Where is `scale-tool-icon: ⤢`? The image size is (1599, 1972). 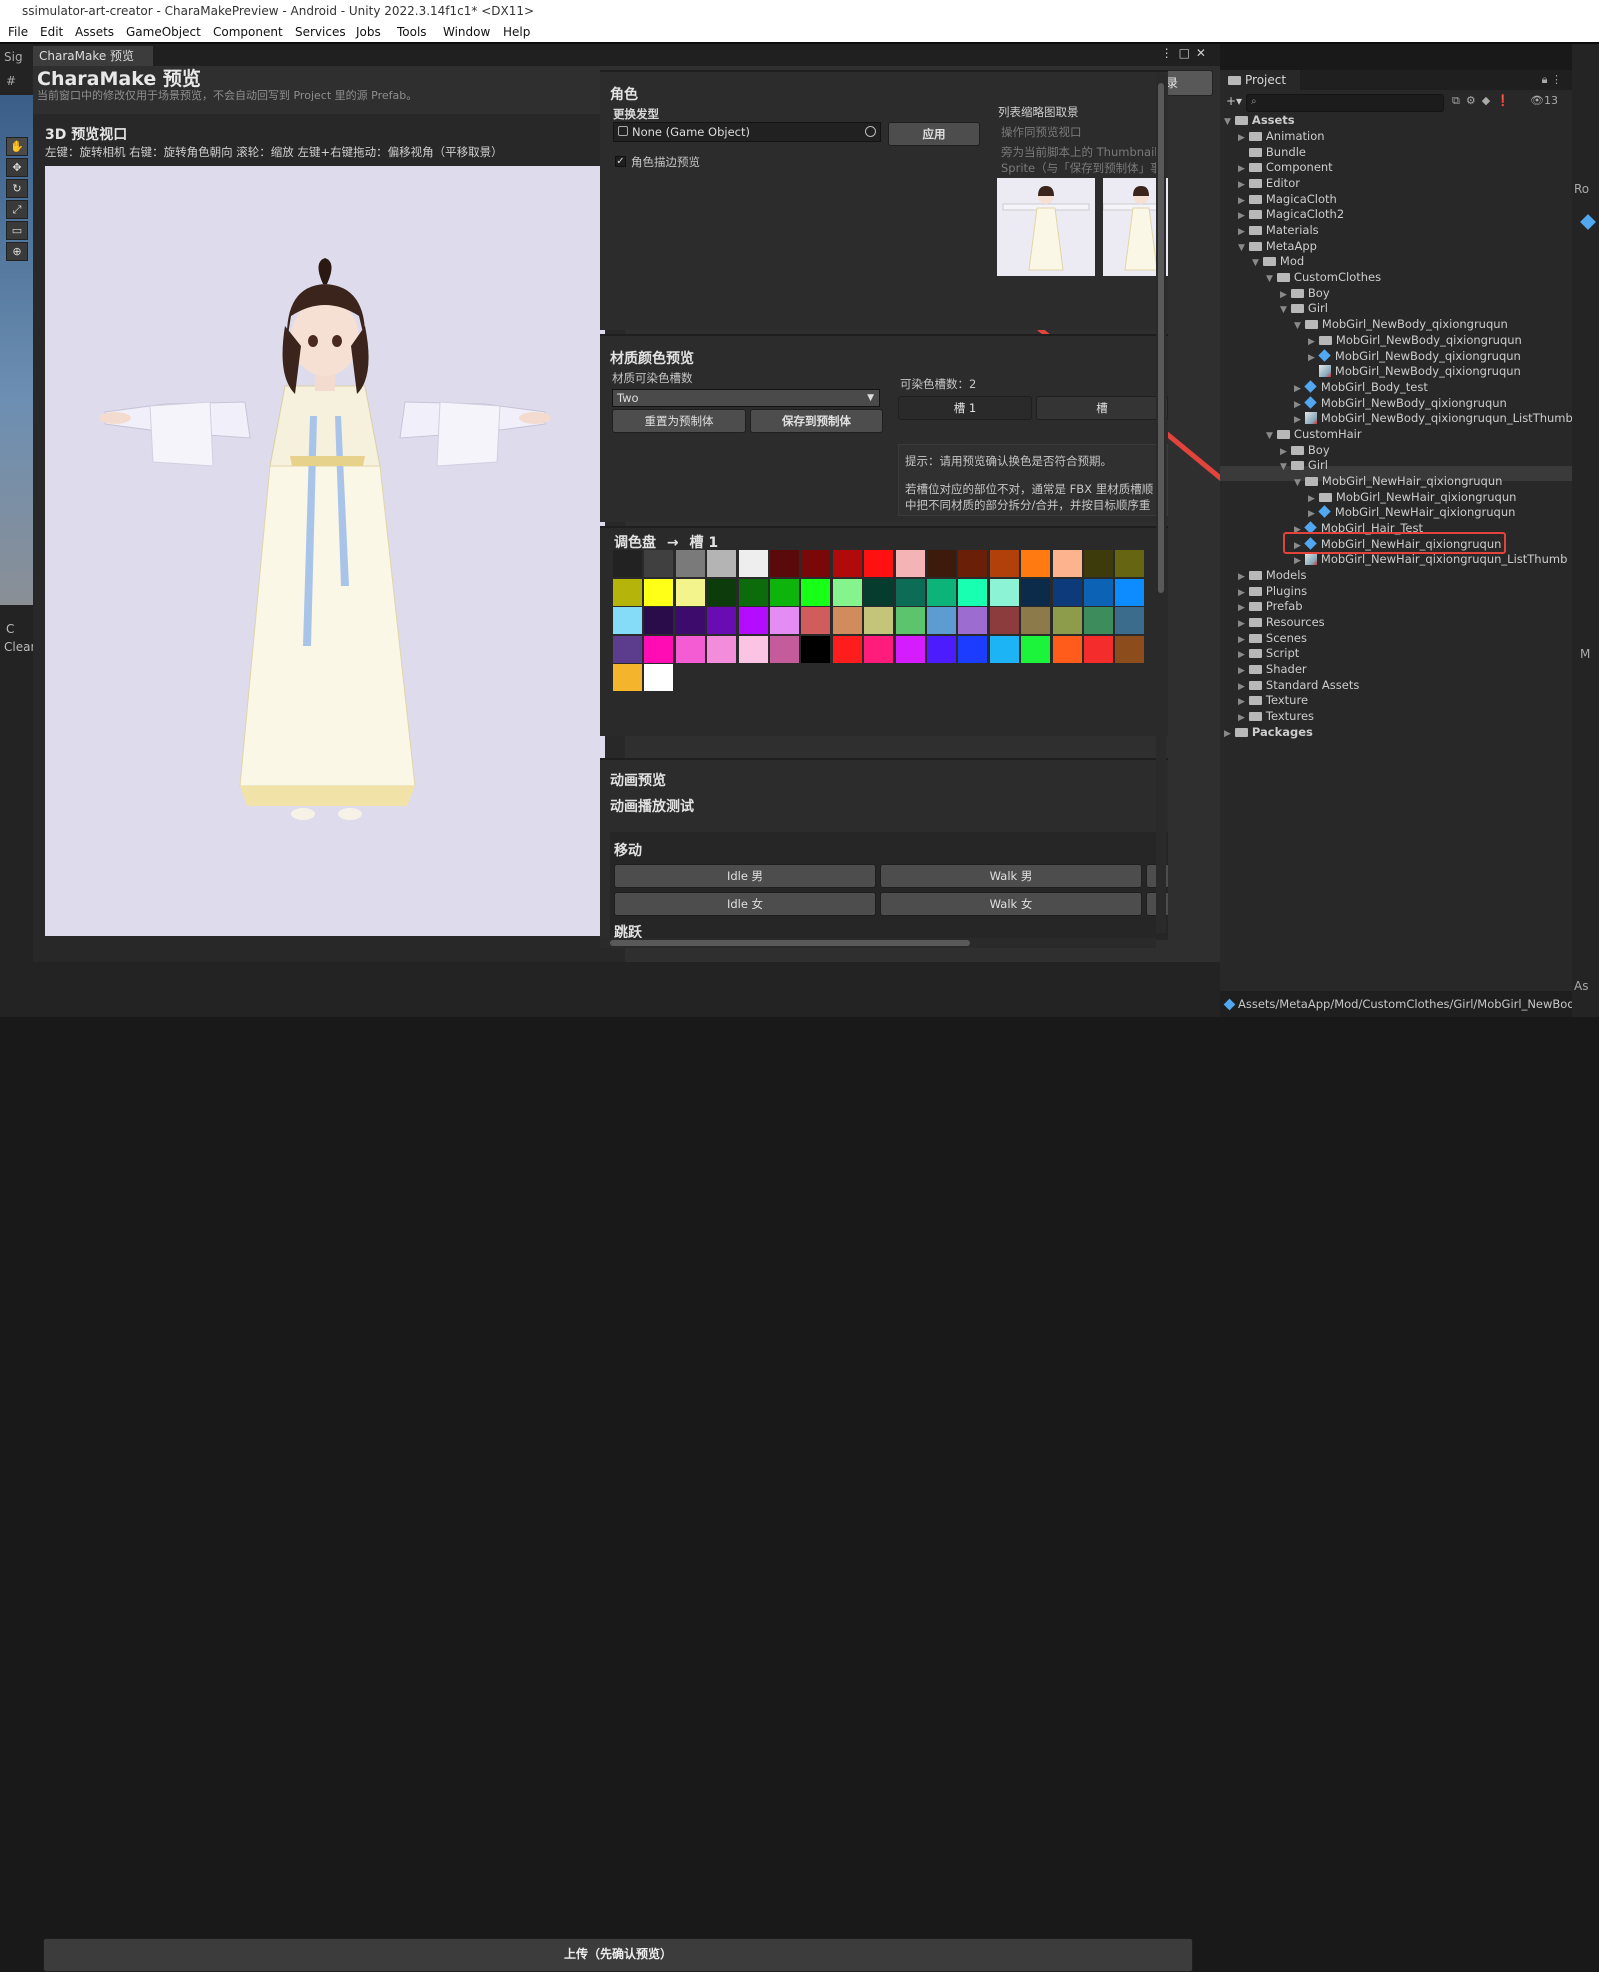
scale-tool-icon: ⤢ is located at coordinates (17, 209).